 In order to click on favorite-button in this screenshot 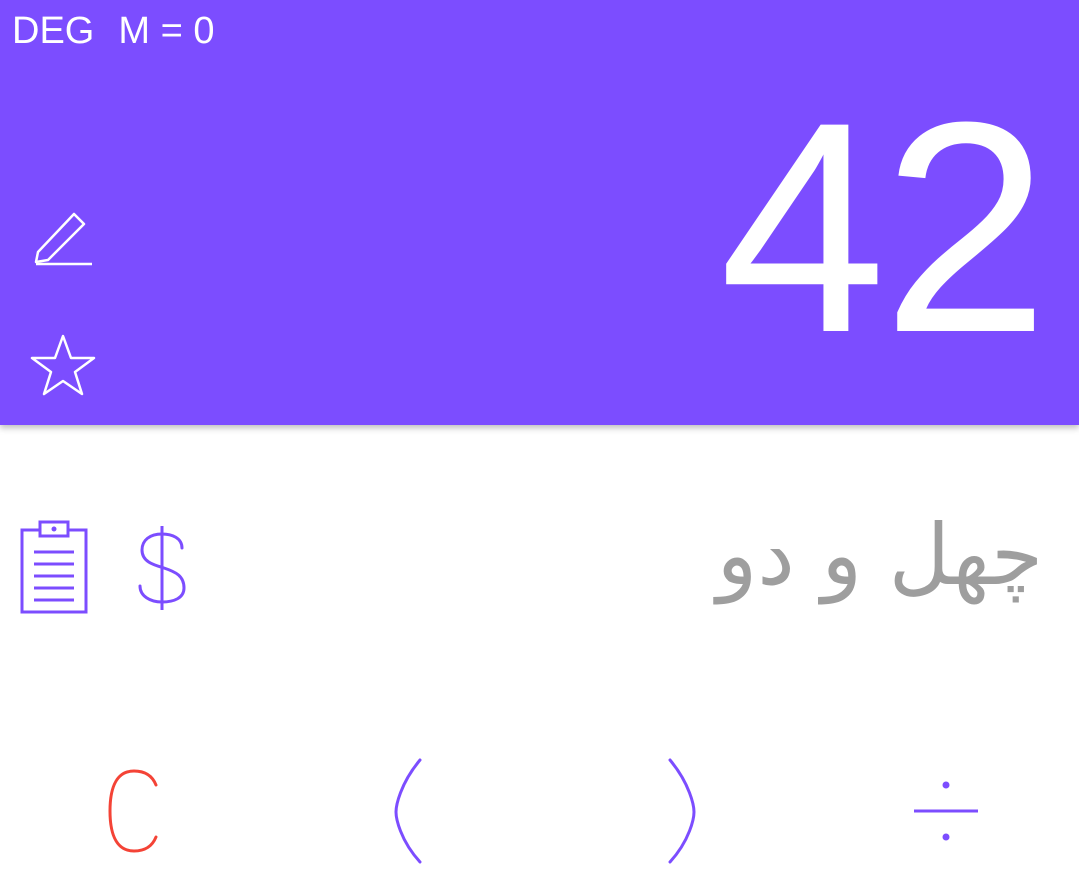, I will do `click(63, 365)`.